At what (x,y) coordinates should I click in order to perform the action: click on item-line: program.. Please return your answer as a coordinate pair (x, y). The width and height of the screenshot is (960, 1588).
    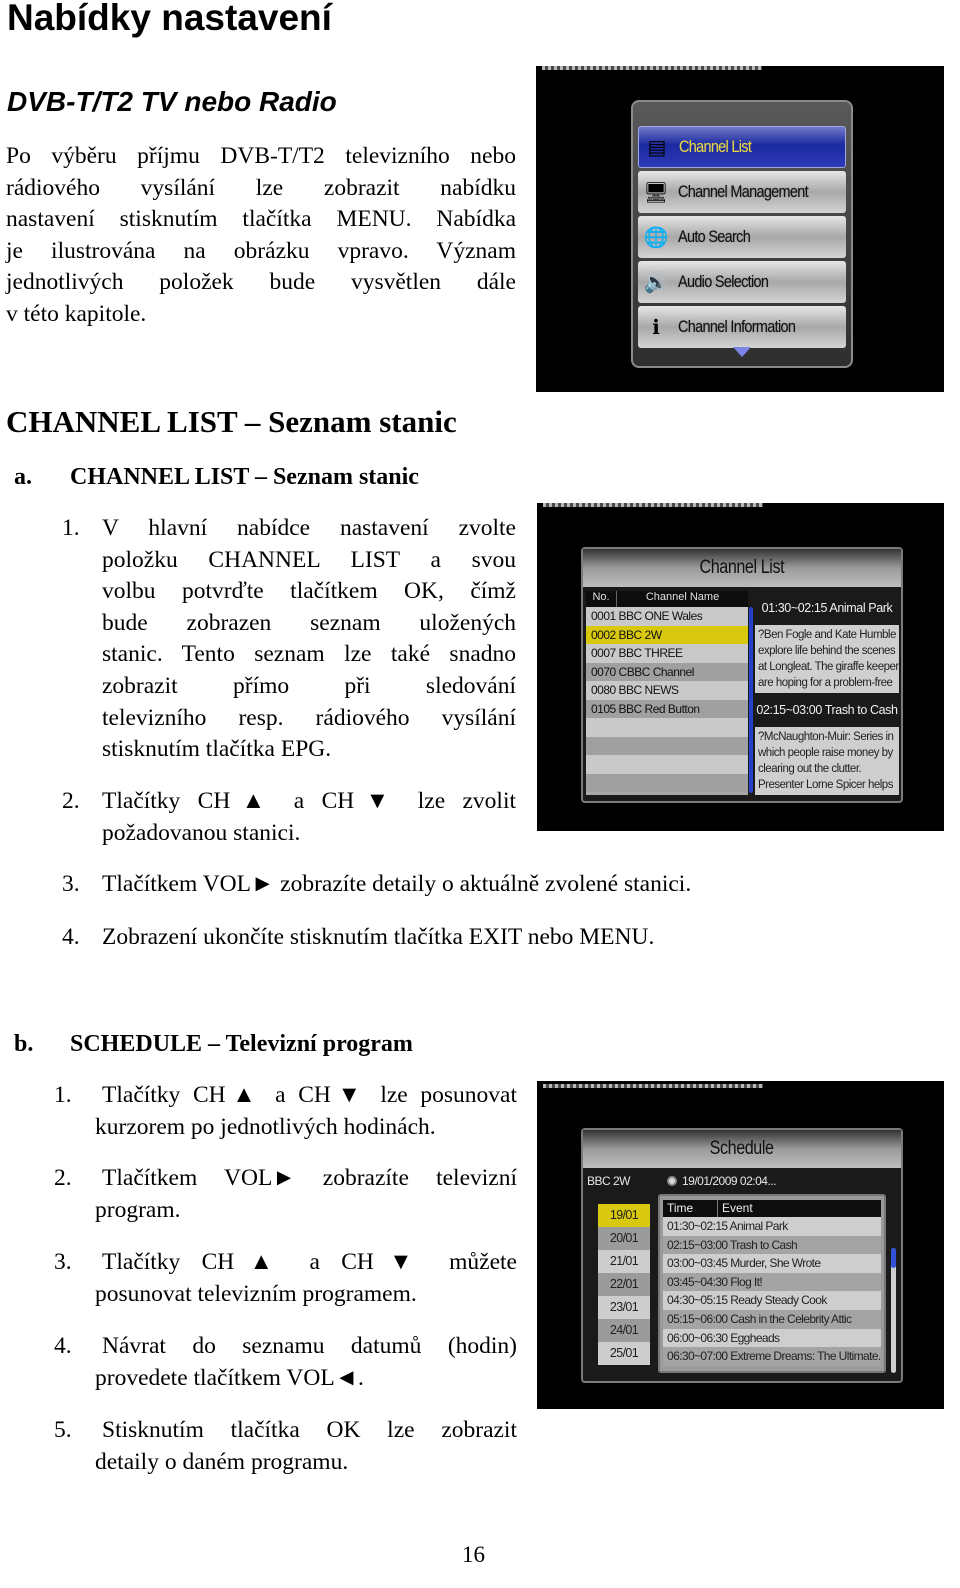
    Looking at the image, I should click on (138, 1209).